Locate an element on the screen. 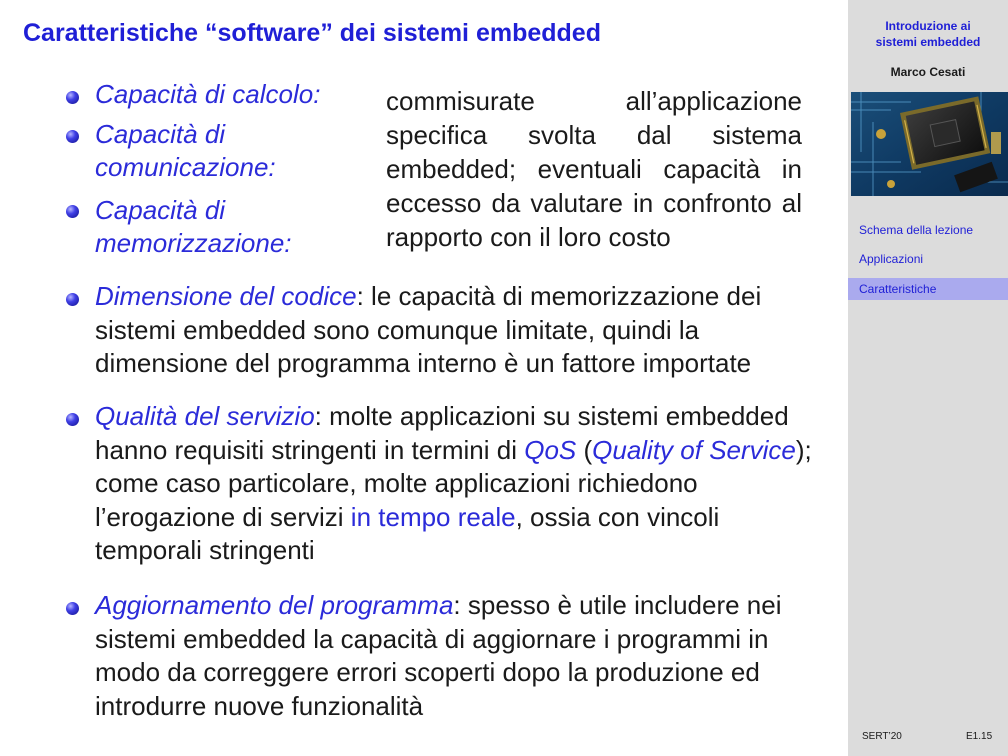 Image resolution: width=1008 pixels, height=756 pixels. capability-label-comm-1: Capacità di is located at coordinates (160, 134).